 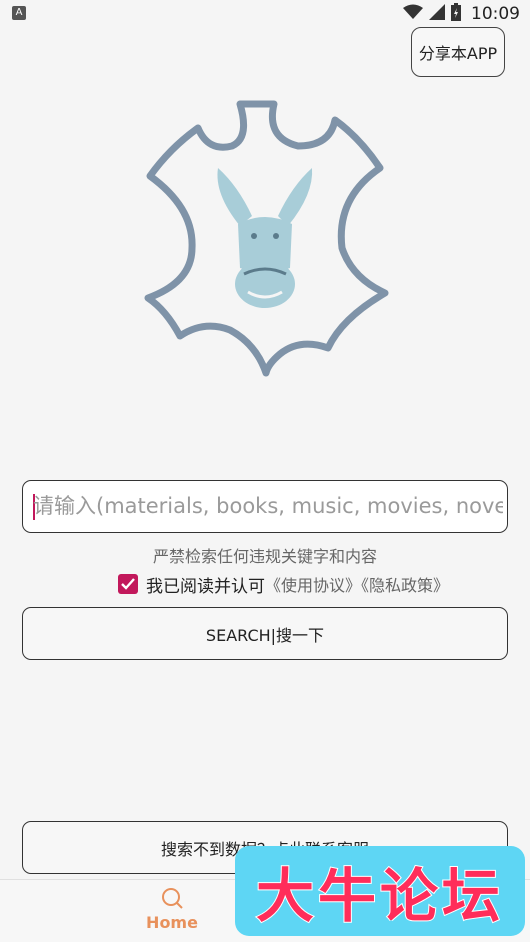 I want to click on battery-icon, so click(x=456, y=14).